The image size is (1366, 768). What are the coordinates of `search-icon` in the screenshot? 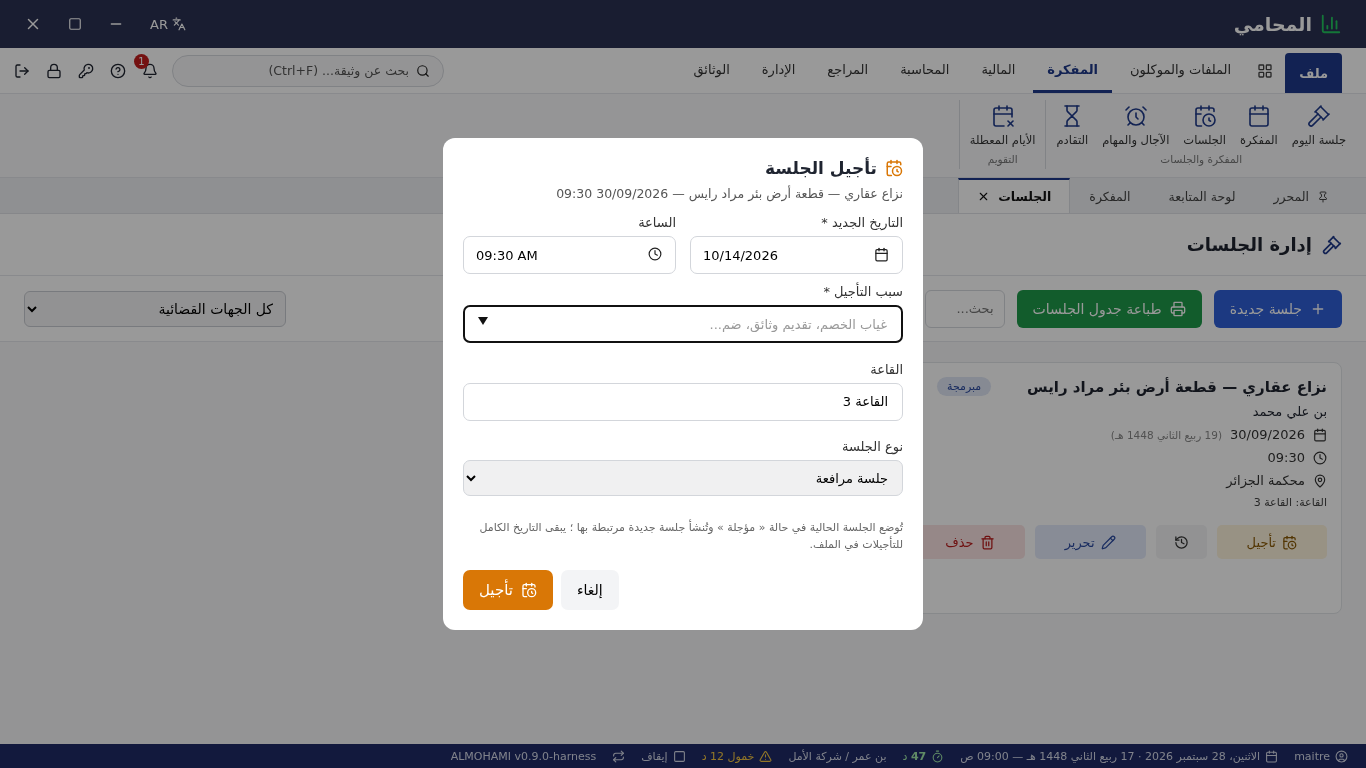 It's located at (423, 70).